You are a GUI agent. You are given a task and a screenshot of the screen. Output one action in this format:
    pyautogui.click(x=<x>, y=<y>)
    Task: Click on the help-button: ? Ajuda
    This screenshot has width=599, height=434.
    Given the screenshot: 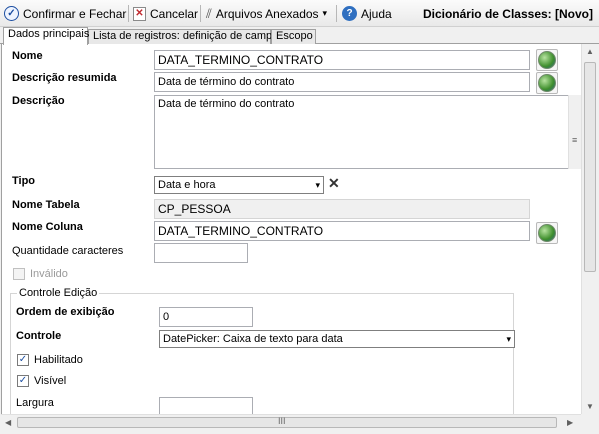 What is the action you would take?
    pyautogui.click(x=367, y=13)
    